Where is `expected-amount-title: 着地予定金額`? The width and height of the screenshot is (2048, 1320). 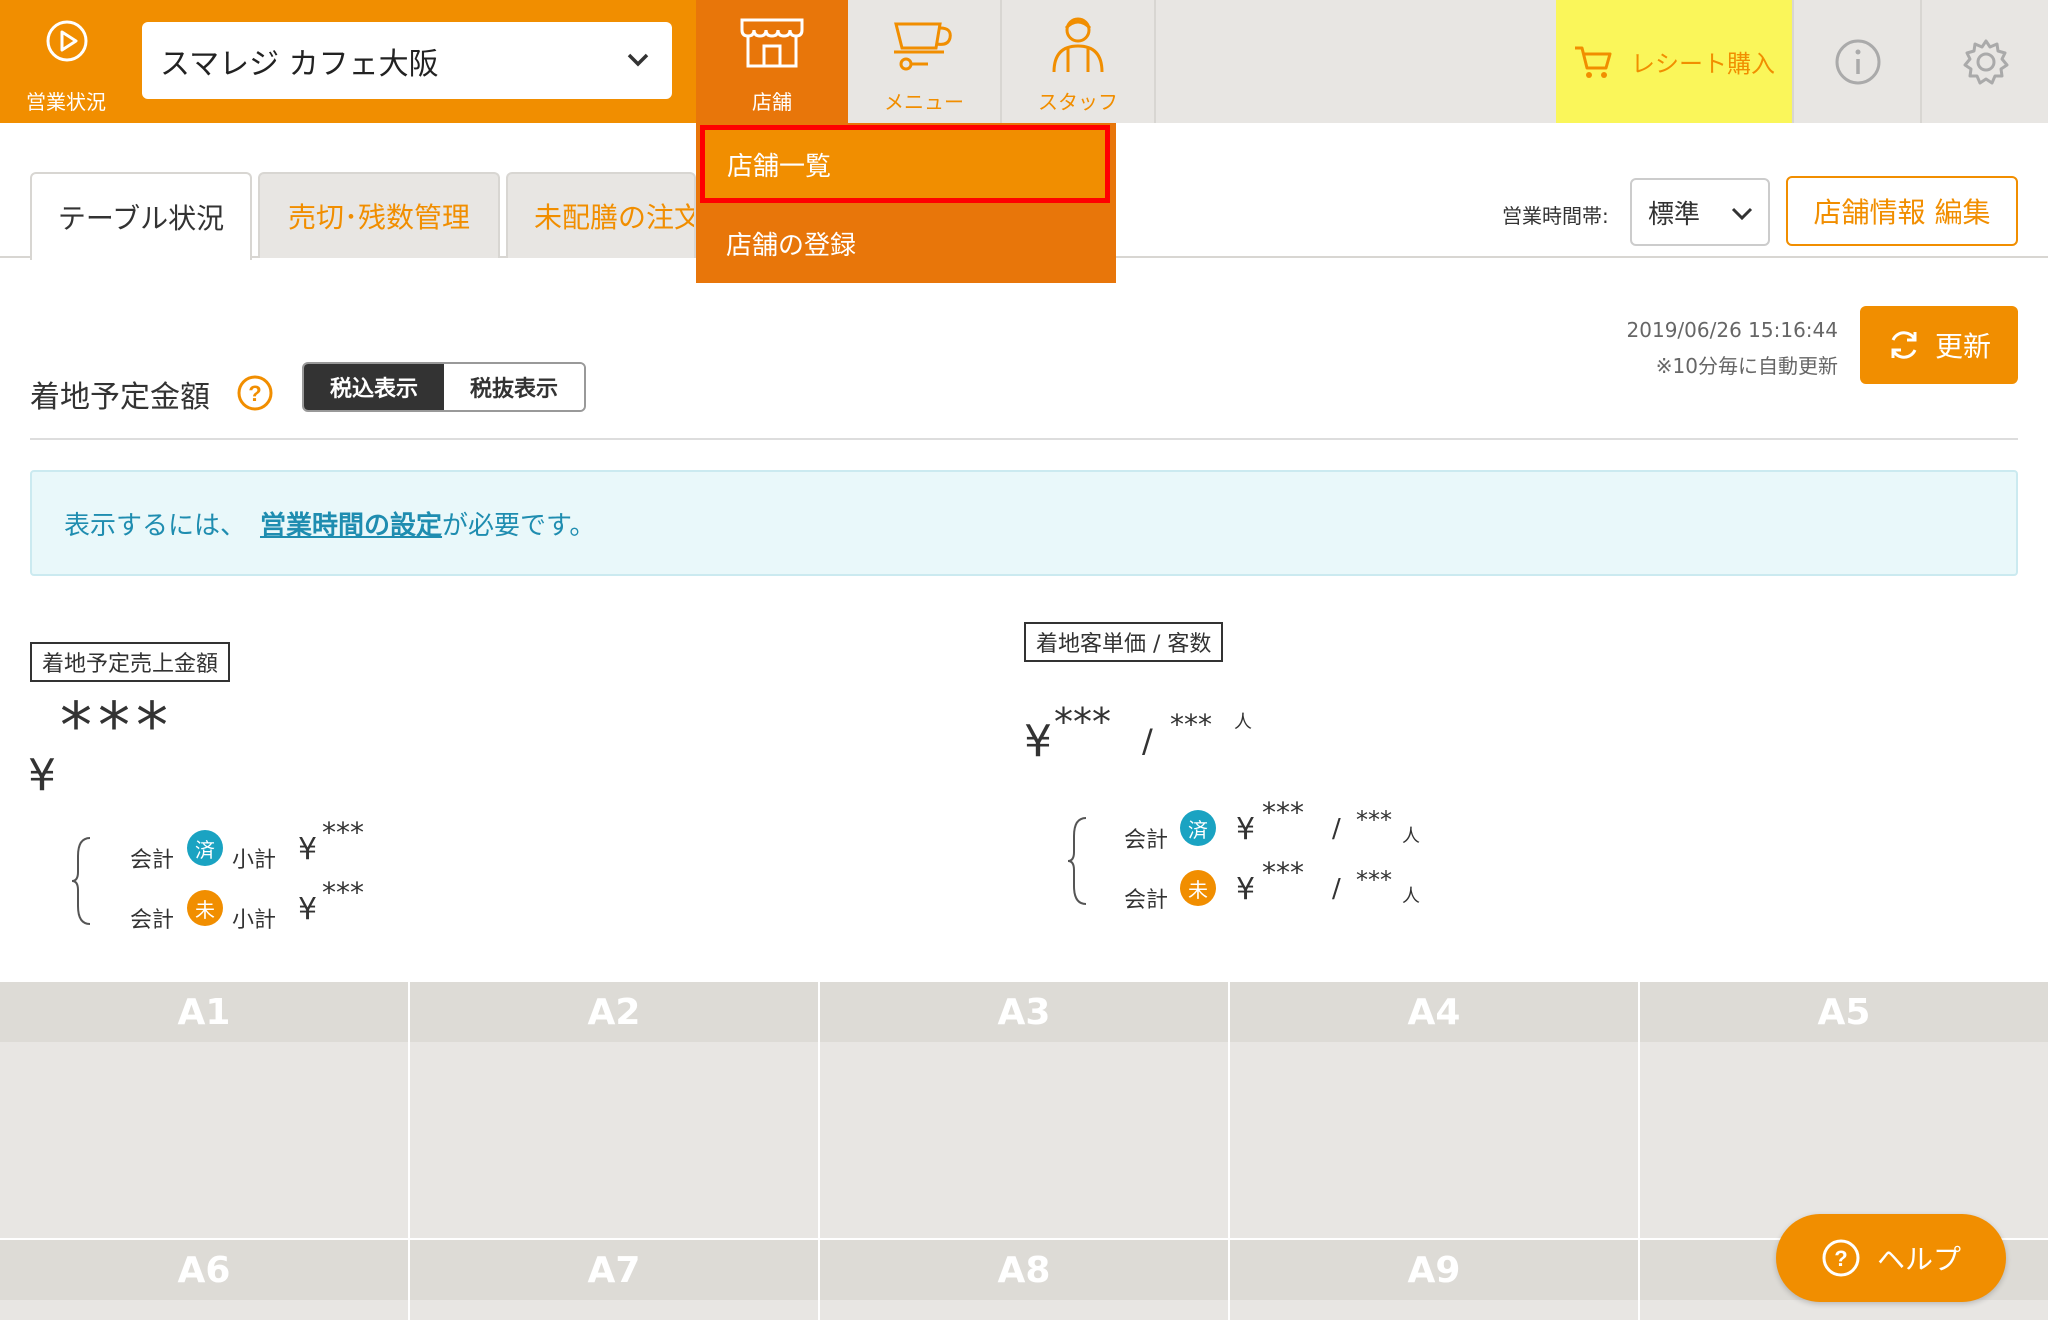 expected-amount-title: 着地予定金額 is located at coordinates (120, 397).